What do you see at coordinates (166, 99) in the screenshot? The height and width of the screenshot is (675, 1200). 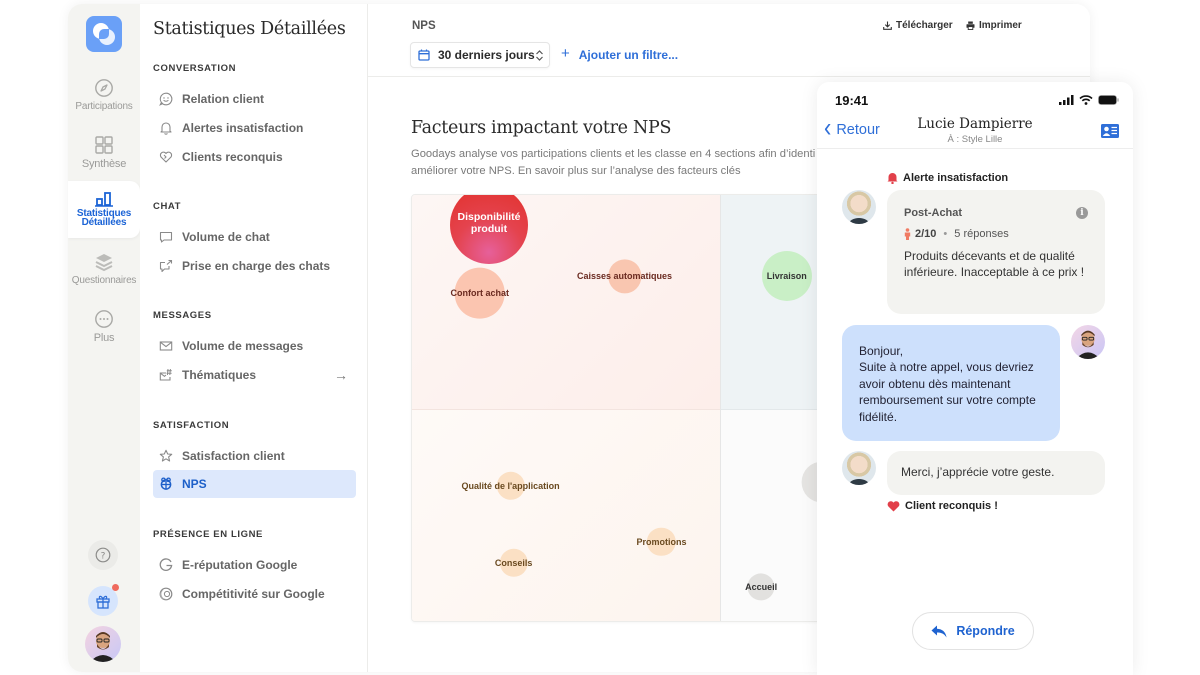 I see `smile-chat-icon` at bounding box center [166, 99].